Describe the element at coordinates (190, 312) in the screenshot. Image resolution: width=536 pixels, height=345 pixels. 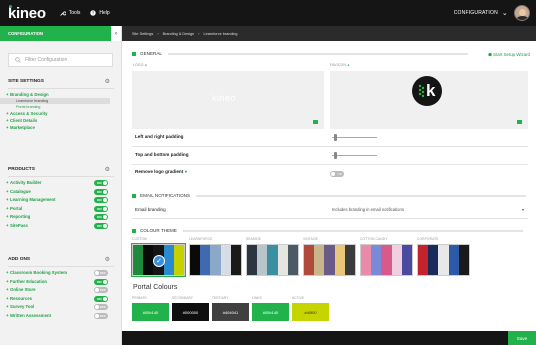
I see `colour-chip: #000000` at that location.